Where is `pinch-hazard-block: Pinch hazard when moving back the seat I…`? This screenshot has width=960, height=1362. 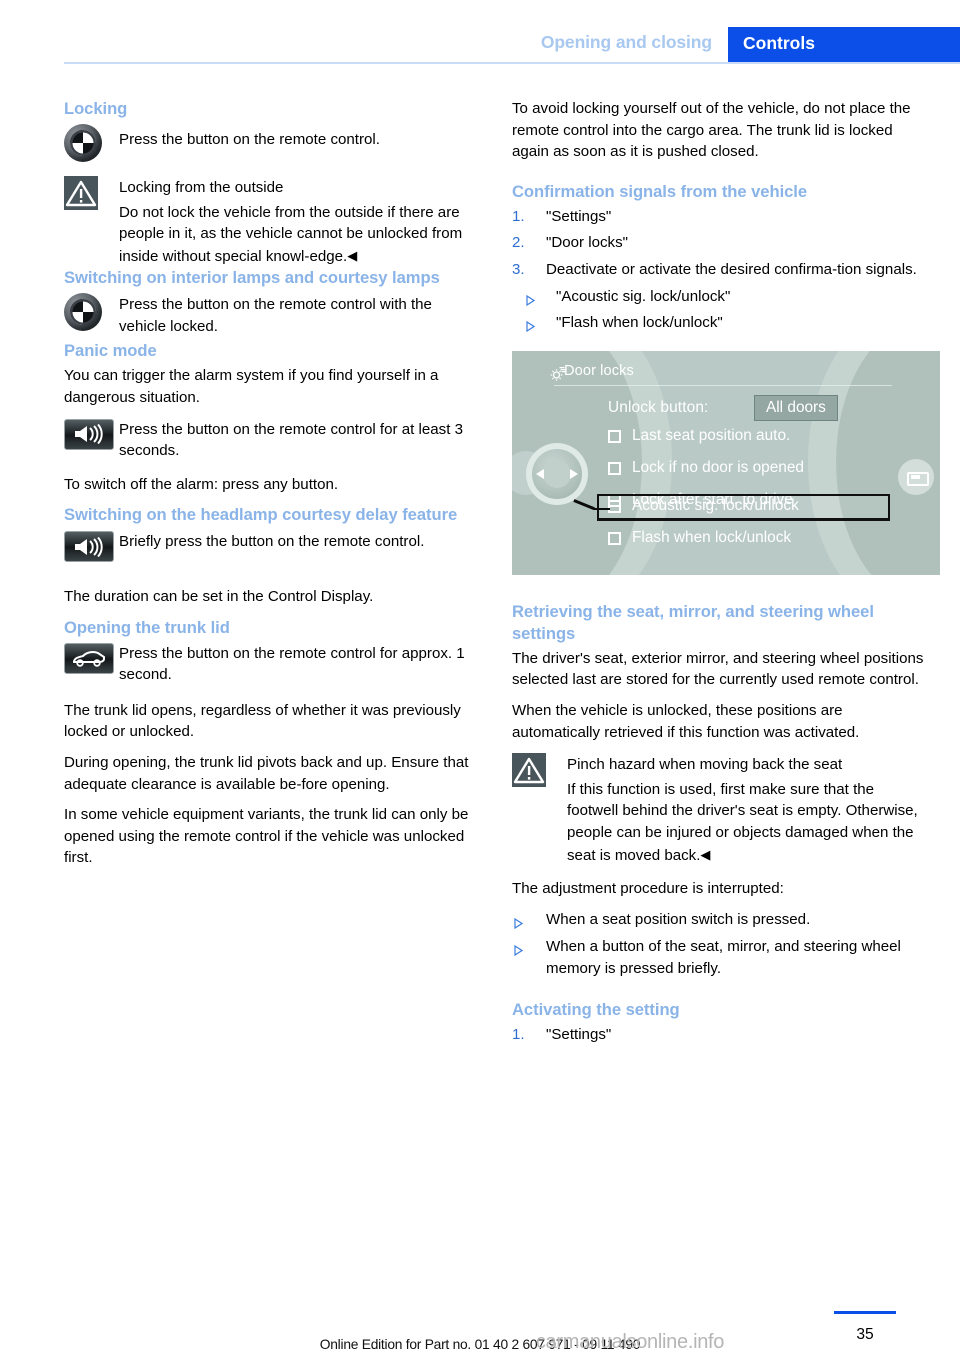
pinch-hazard-block: Pinch hazard when moving back the seat I… is located at coordinates (718, 809).